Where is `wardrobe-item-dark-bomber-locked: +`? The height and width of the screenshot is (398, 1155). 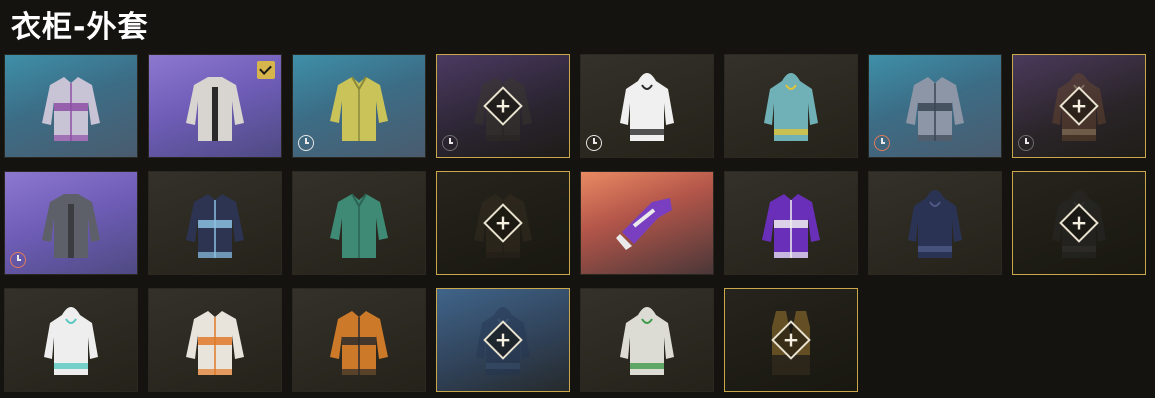 wardrobe-item-dark-bomber-locked: + is located at coordinates (503, 223).